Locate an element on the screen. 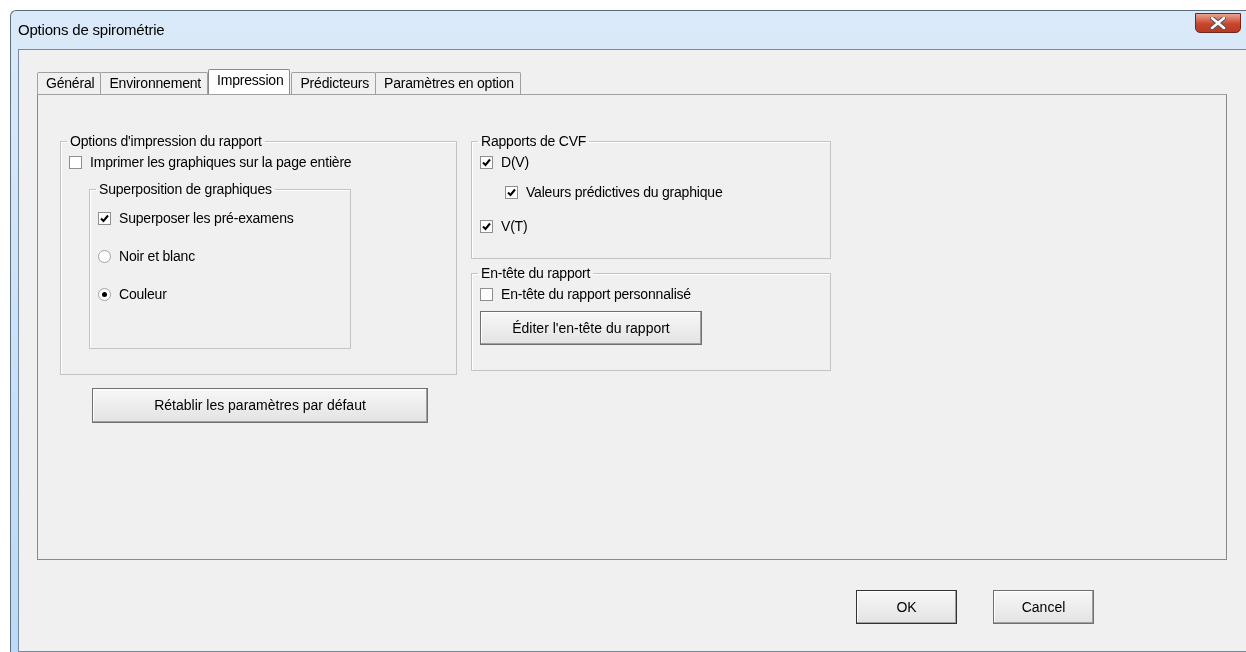 This screenshot has height=652, width=1246. option-label: Couleur is located at coordinates (143, 294).